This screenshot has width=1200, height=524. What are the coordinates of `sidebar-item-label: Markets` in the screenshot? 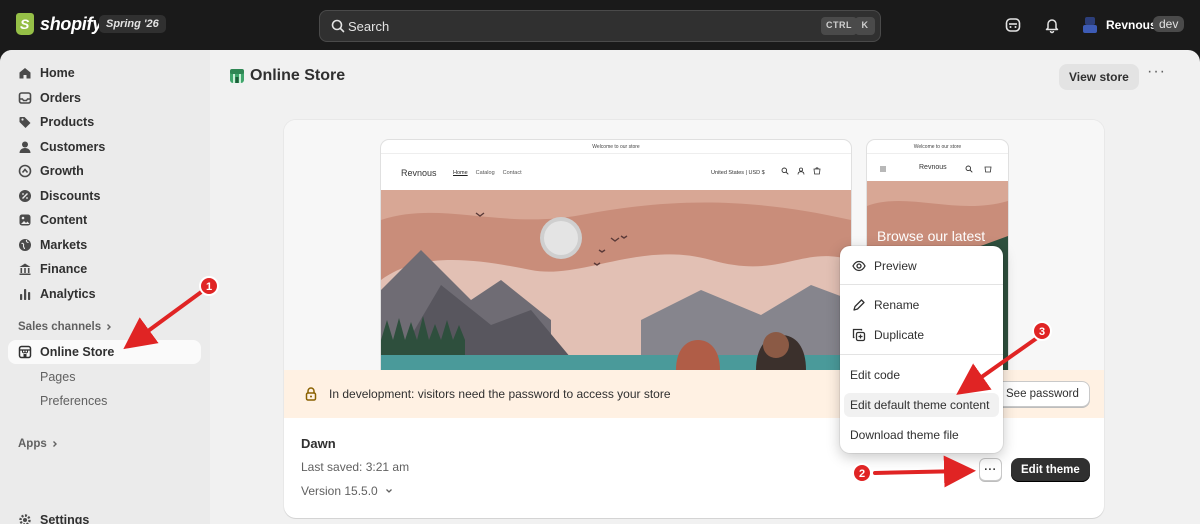 It's located at (64, 244).